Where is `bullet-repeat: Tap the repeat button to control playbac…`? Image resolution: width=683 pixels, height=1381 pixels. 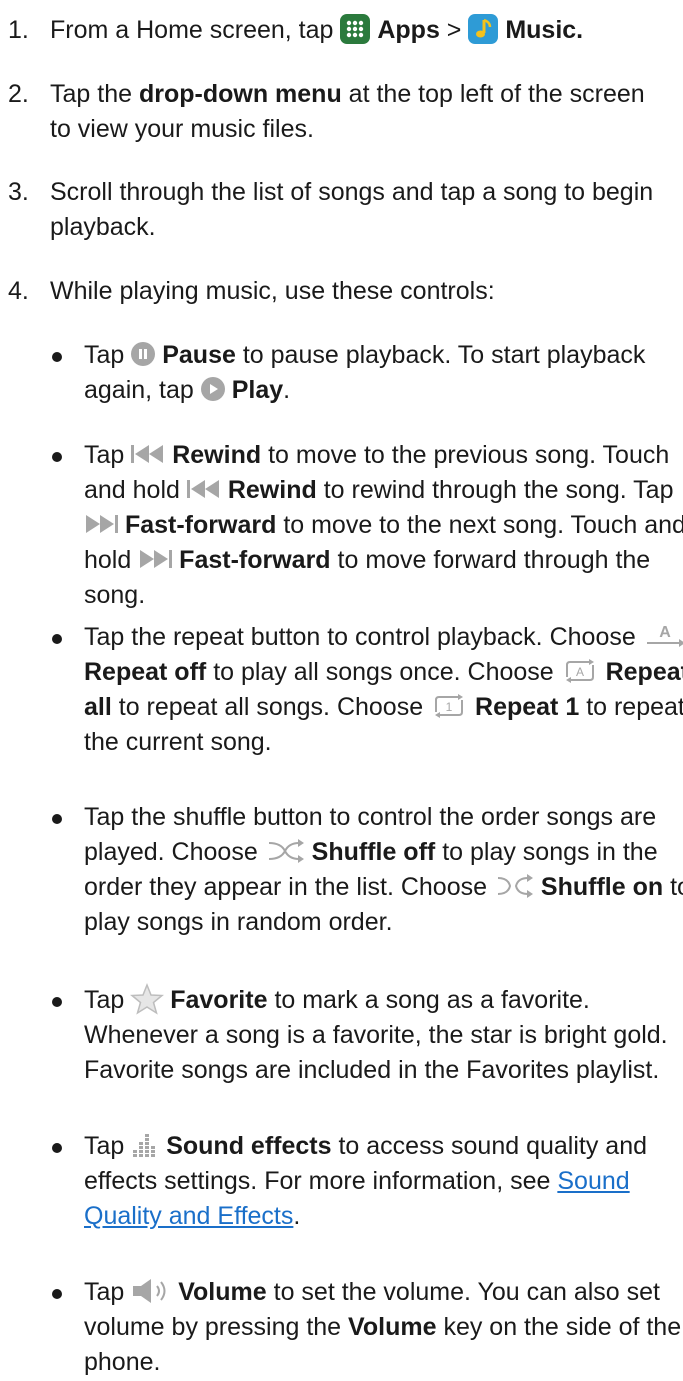 bullet-repeat: Tap the repeat button to control playbac… is located at coordinates (366, 690).